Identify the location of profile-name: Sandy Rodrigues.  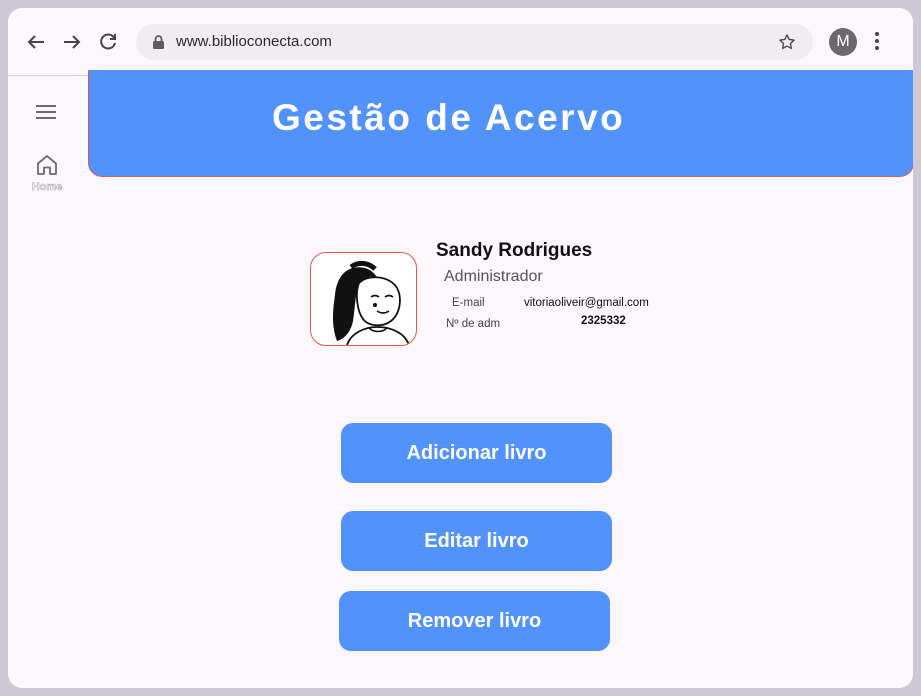
(514, 250).